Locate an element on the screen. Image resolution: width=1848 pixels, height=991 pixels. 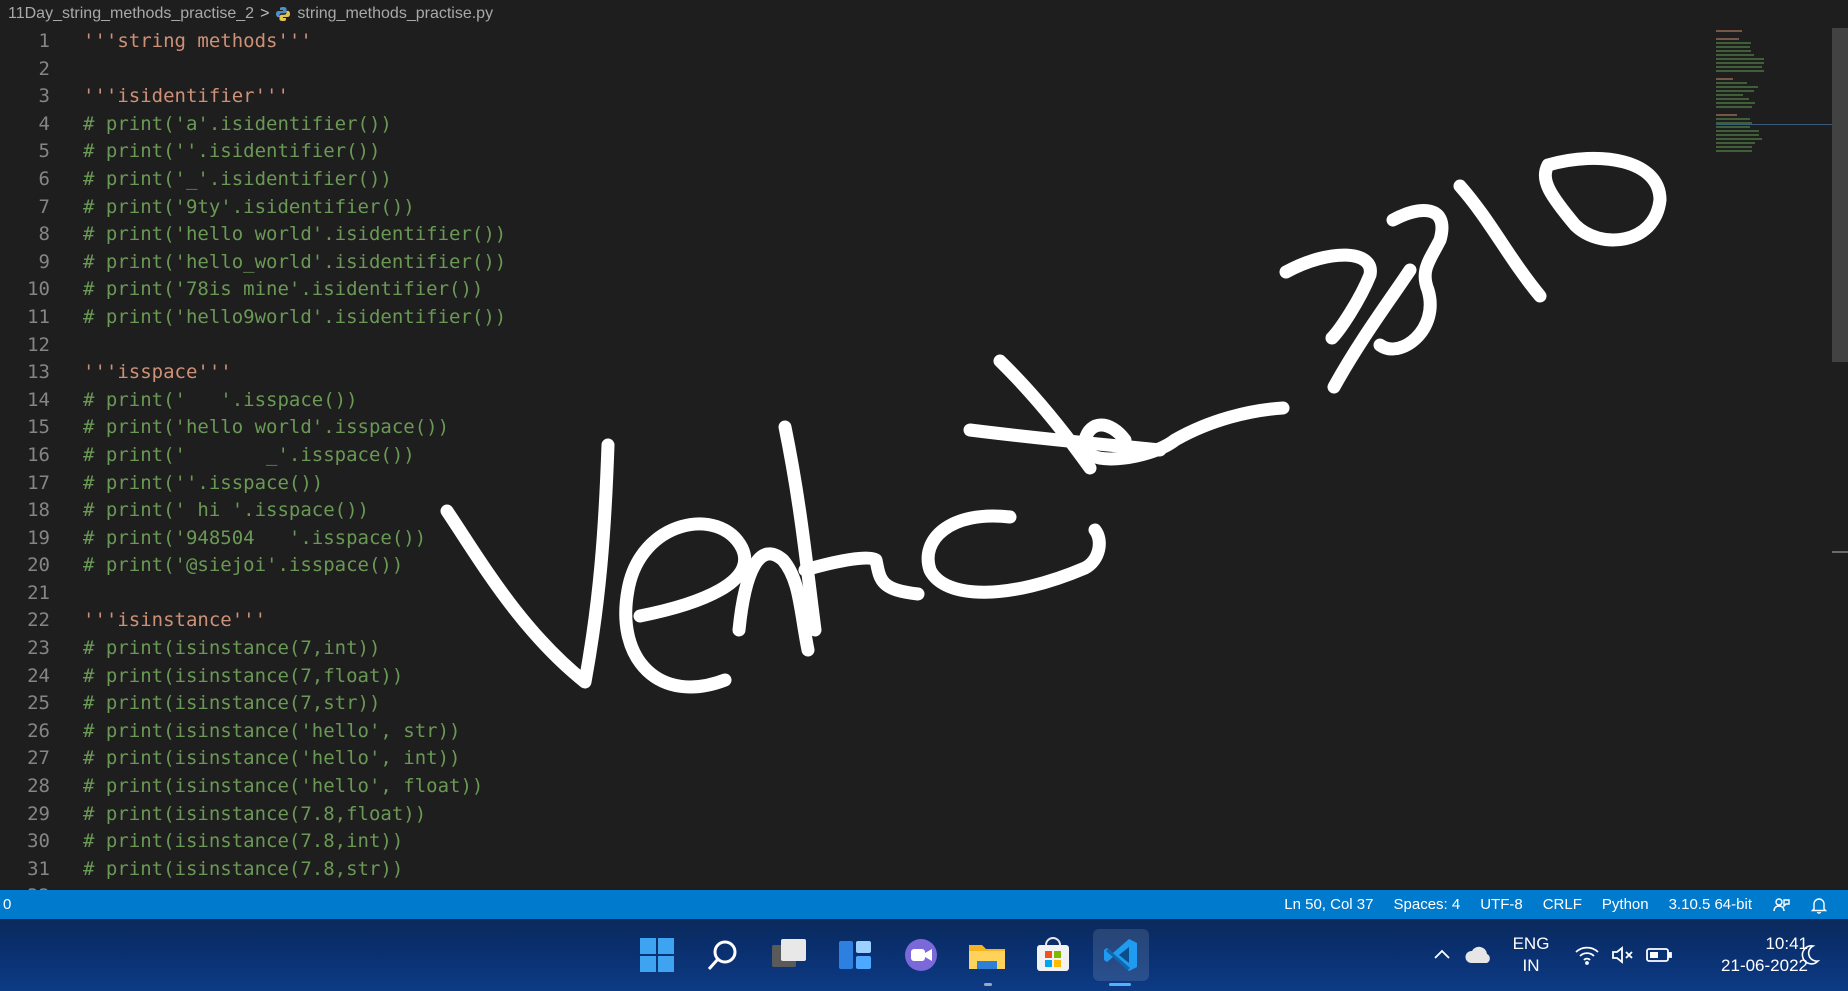
code-line: 24 # print(isinstance(7,float)) is located at coordinates (924, 677).